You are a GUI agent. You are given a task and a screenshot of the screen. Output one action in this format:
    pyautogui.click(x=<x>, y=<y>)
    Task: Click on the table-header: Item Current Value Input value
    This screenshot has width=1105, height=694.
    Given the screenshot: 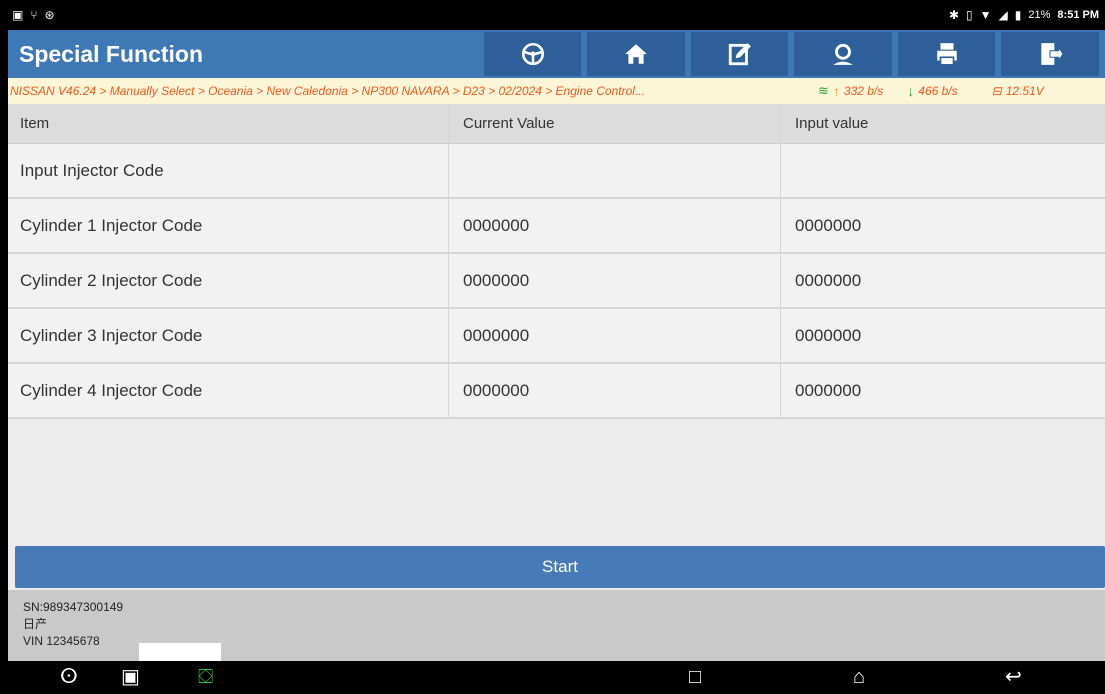 What is the action you would take?
    pyautogui.click(x=556, y=124)
    